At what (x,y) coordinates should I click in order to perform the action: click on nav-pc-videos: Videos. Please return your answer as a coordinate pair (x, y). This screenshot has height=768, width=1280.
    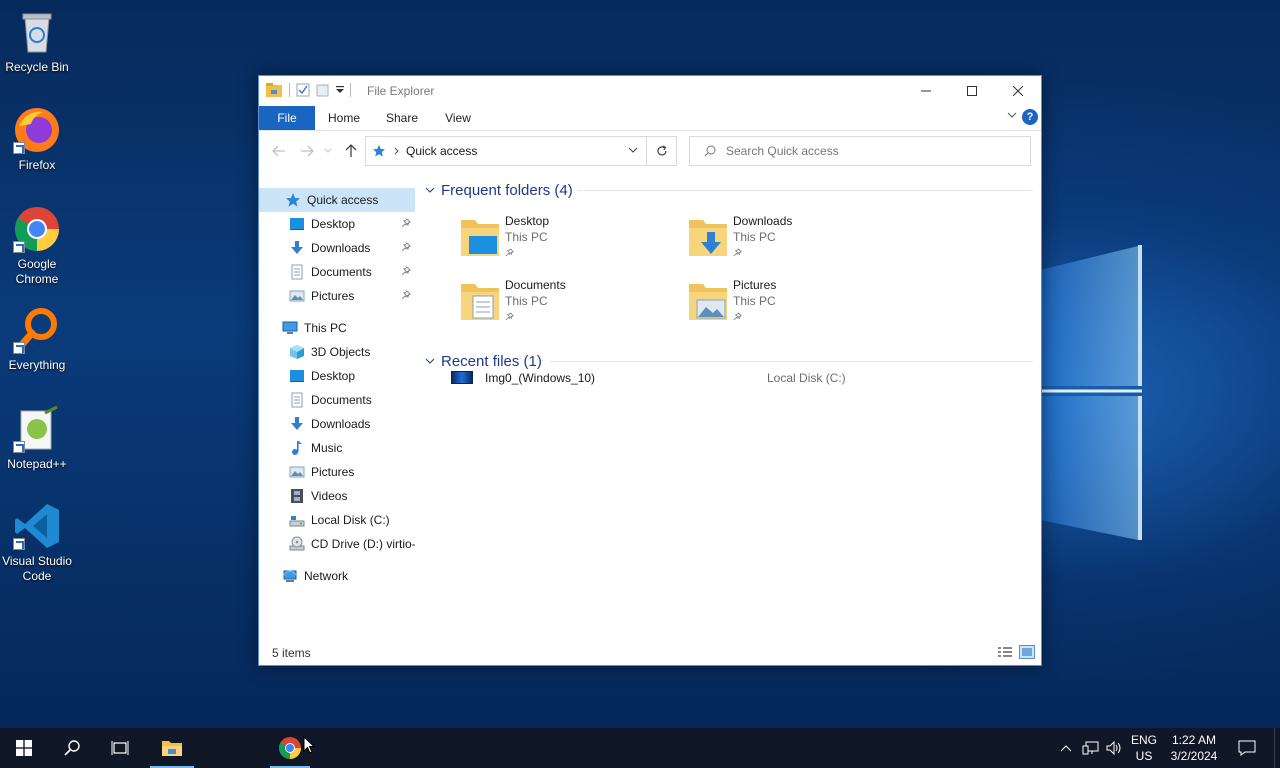
    Looking at the image, I should click on (337, 496).